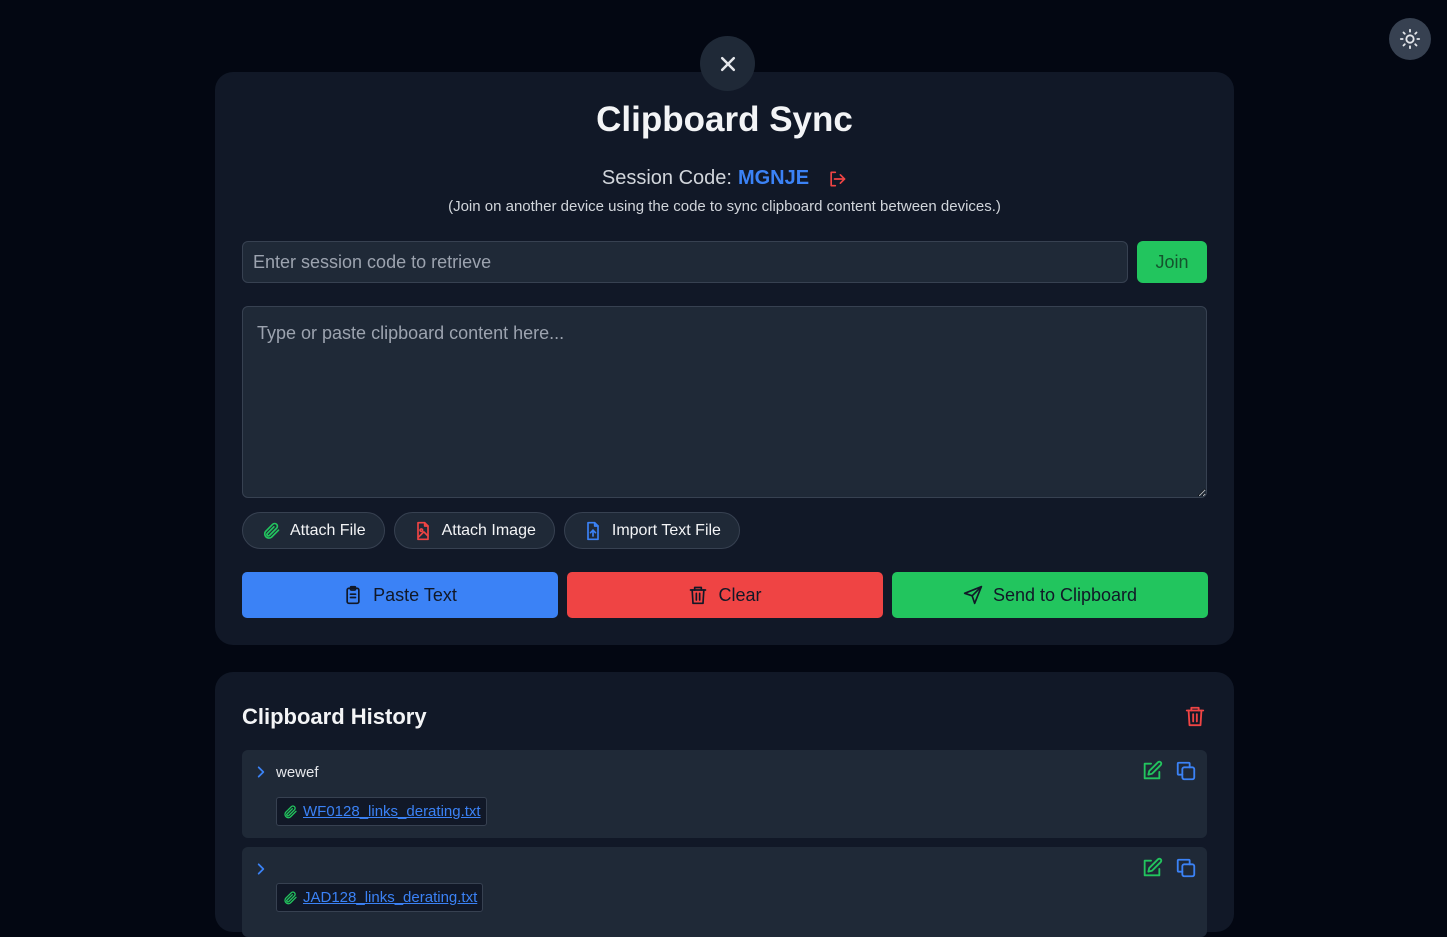  Describe the element at coordinates (724, 892) in the screenshot. I see `history-item: JAD128_links_derating.txt` at that location.